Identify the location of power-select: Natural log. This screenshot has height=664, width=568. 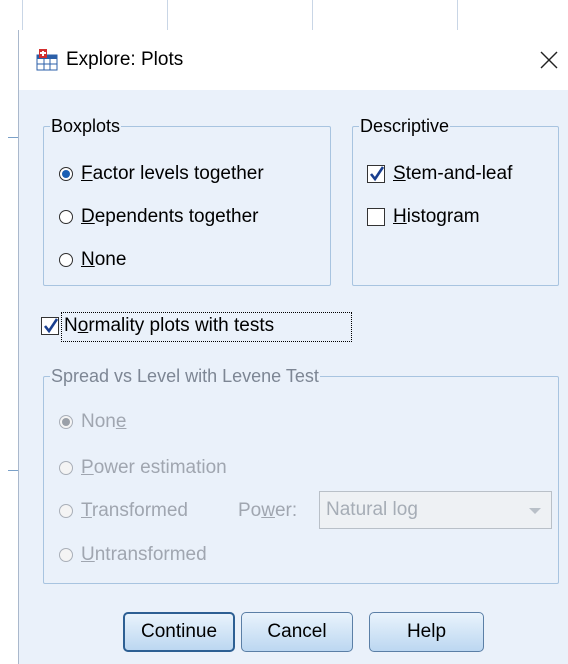
(435, 510).